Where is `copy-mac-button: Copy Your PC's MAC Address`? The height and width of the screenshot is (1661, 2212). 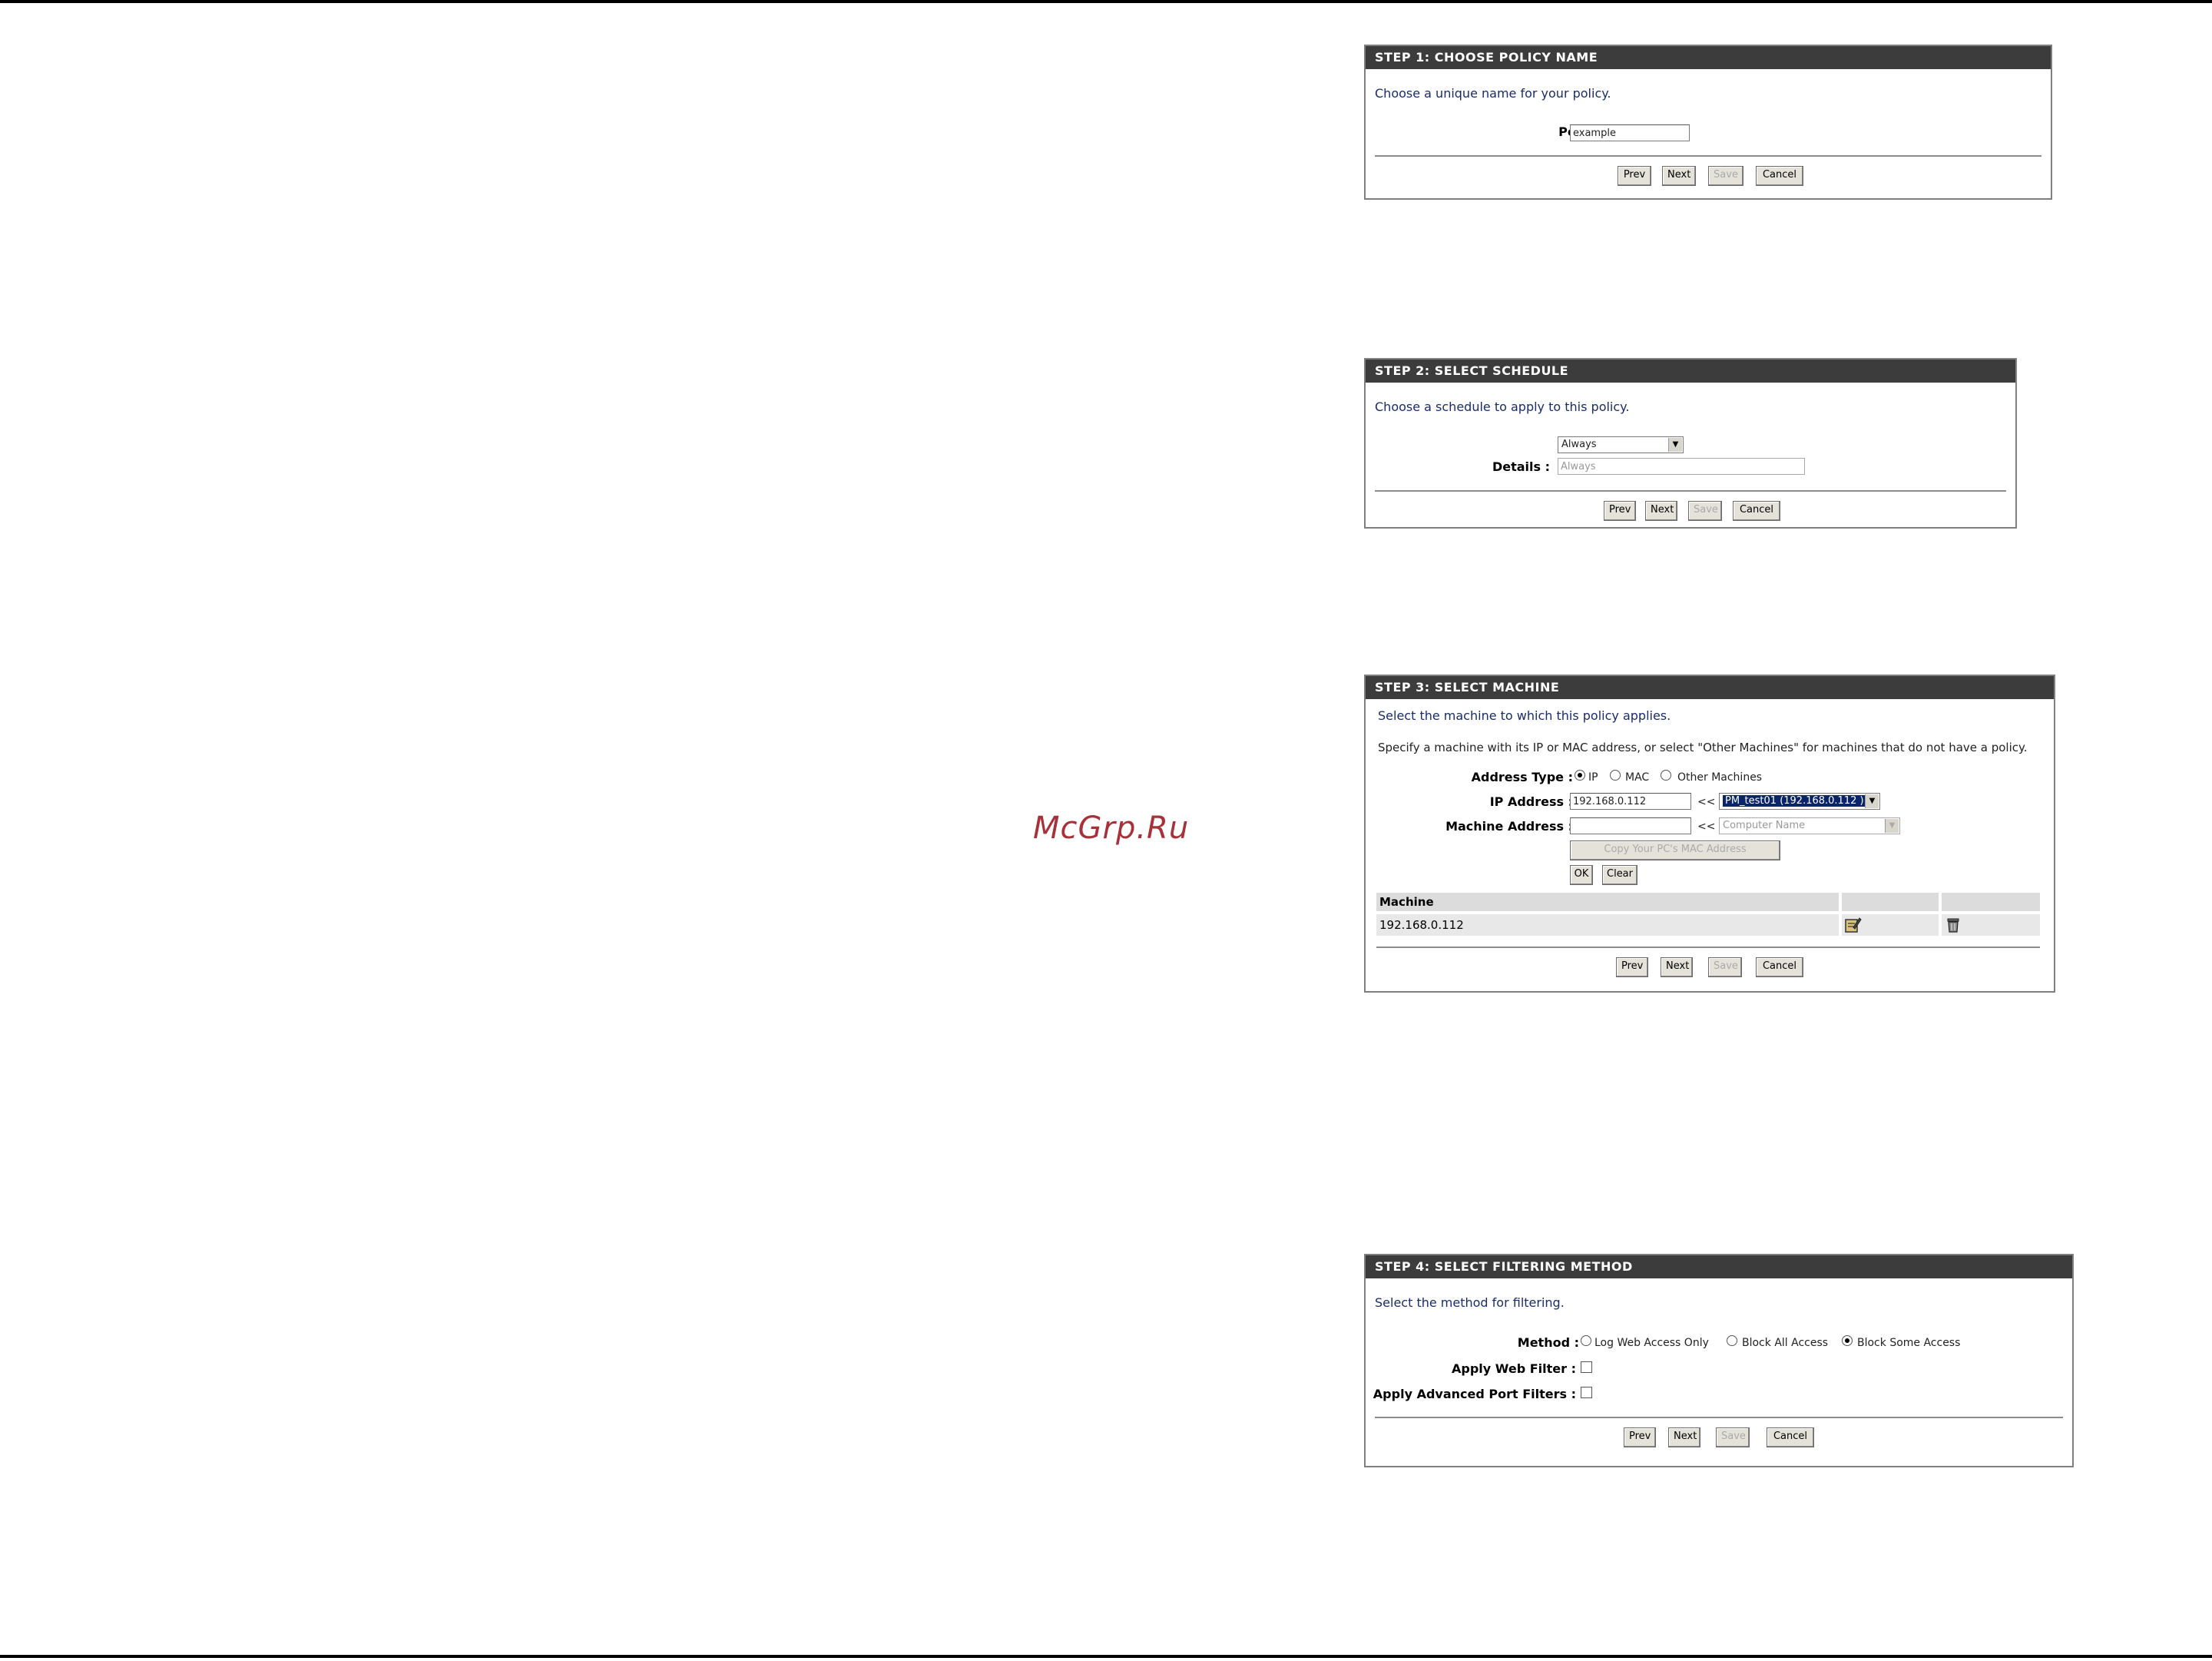 copy-mac-button: Copy Your PC's MAC Address is located at coordinates (1675, 850).